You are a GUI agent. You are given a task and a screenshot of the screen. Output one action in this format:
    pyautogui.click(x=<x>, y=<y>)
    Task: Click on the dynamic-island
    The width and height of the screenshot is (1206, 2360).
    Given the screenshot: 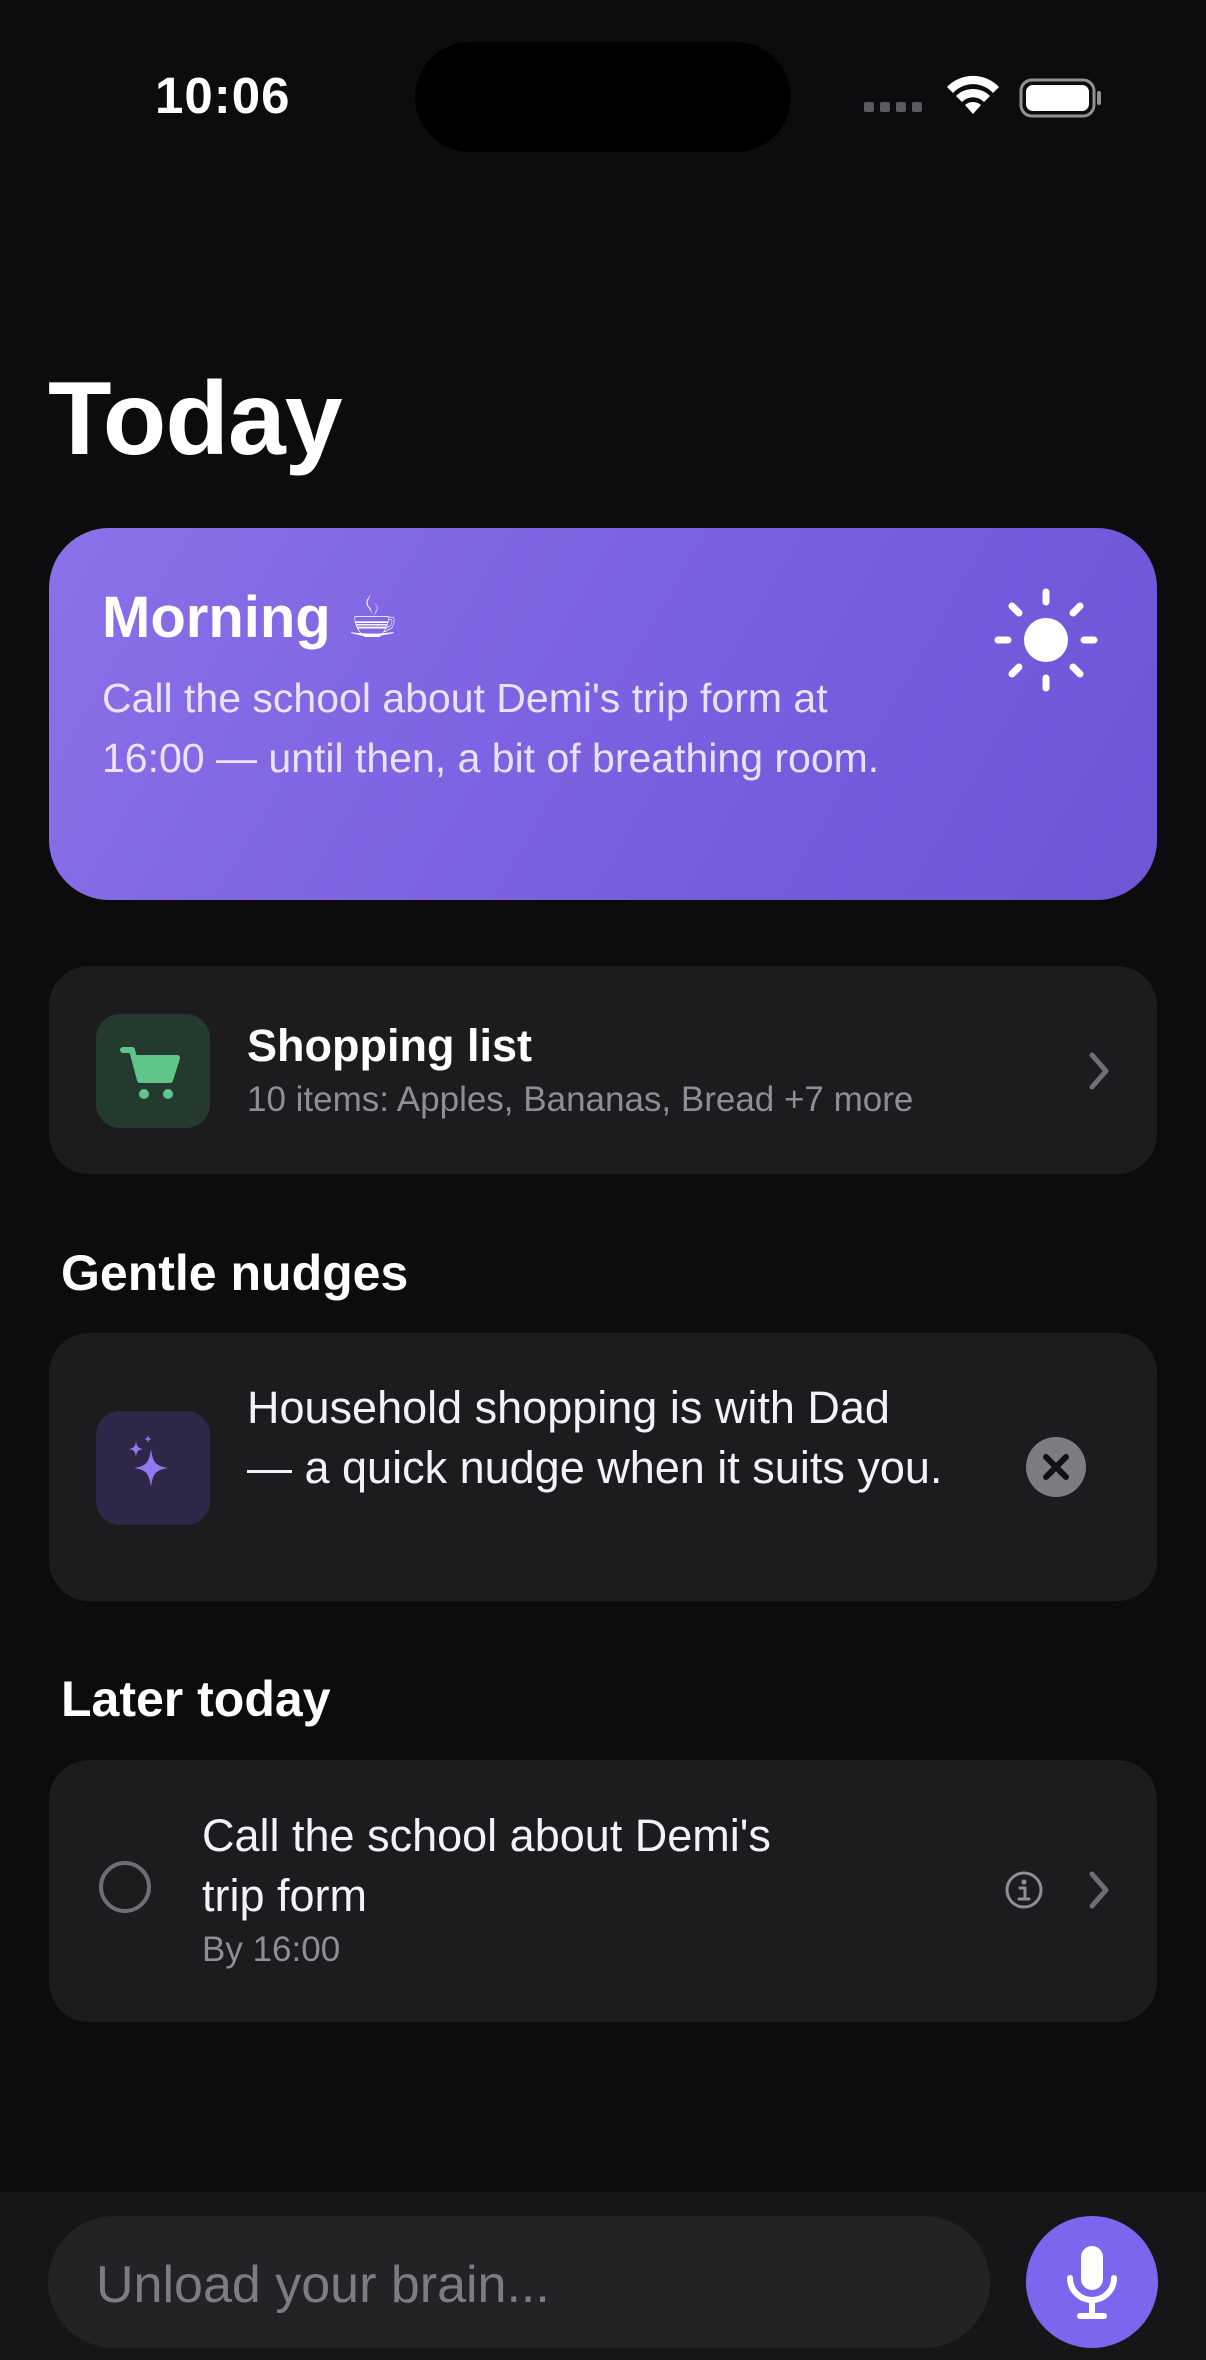 What is the action you would take?
    pyautogui.click(x=603, y=97)
    